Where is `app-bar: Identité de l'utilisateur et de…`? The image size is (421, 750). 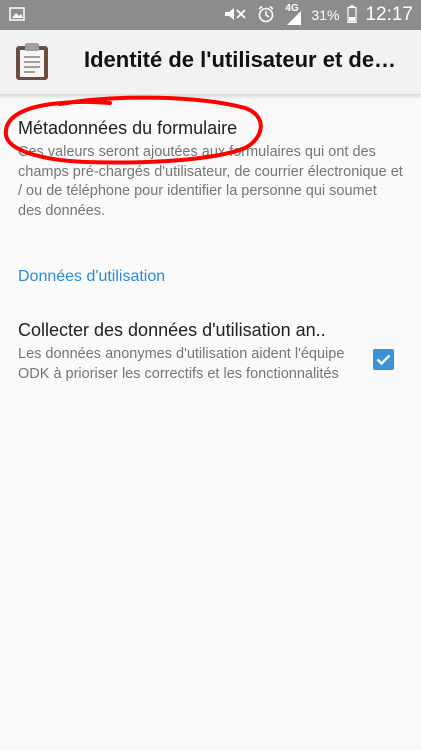 app-bar: Identité de l'utilisateur et de… is located at coordinates (210, 62).